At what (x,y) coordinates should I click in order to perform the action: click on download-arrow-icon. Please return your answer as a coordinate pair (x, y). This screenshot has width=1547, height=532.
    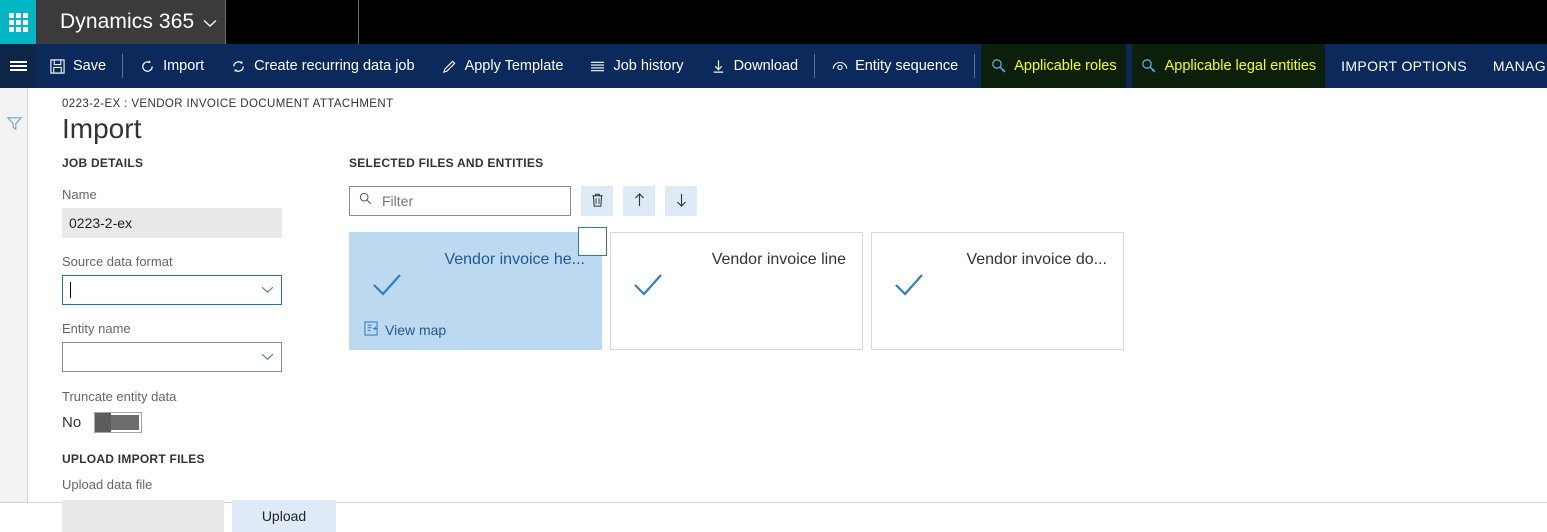
    Looking at the image, I should click on (718, 66).